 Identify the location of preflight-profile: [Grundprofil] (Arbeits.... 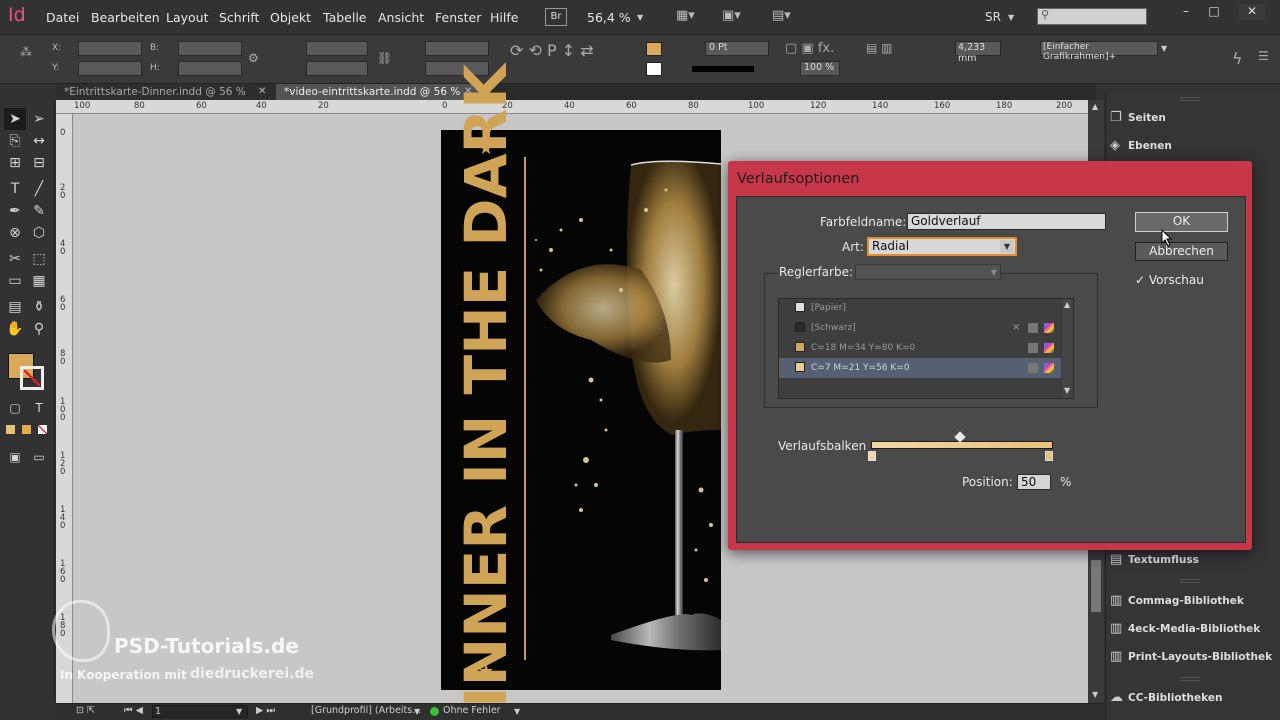
(366, 710).